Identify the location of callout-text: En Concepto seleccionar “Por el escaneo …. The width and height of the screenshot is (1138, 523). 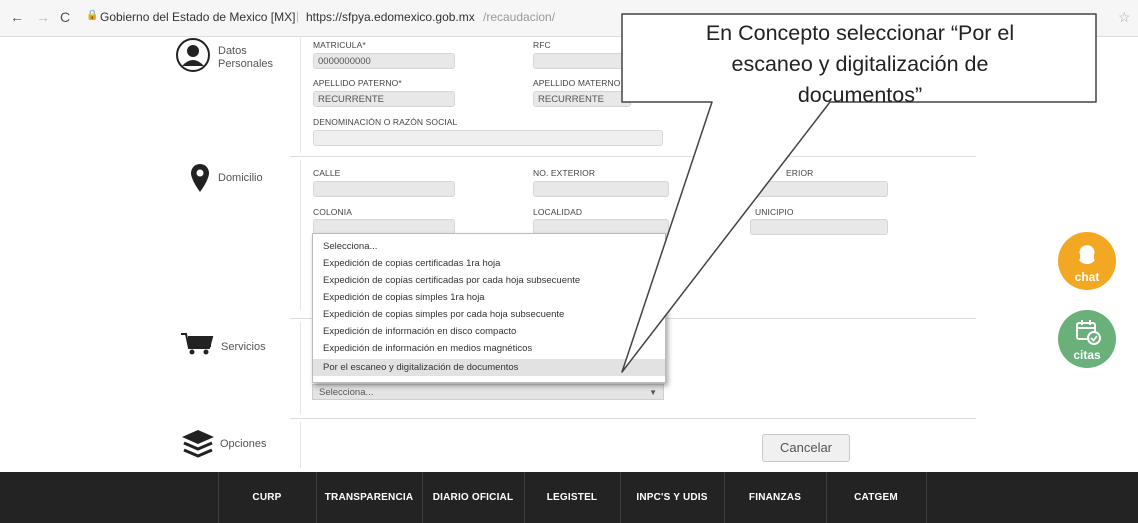
(860, 64).